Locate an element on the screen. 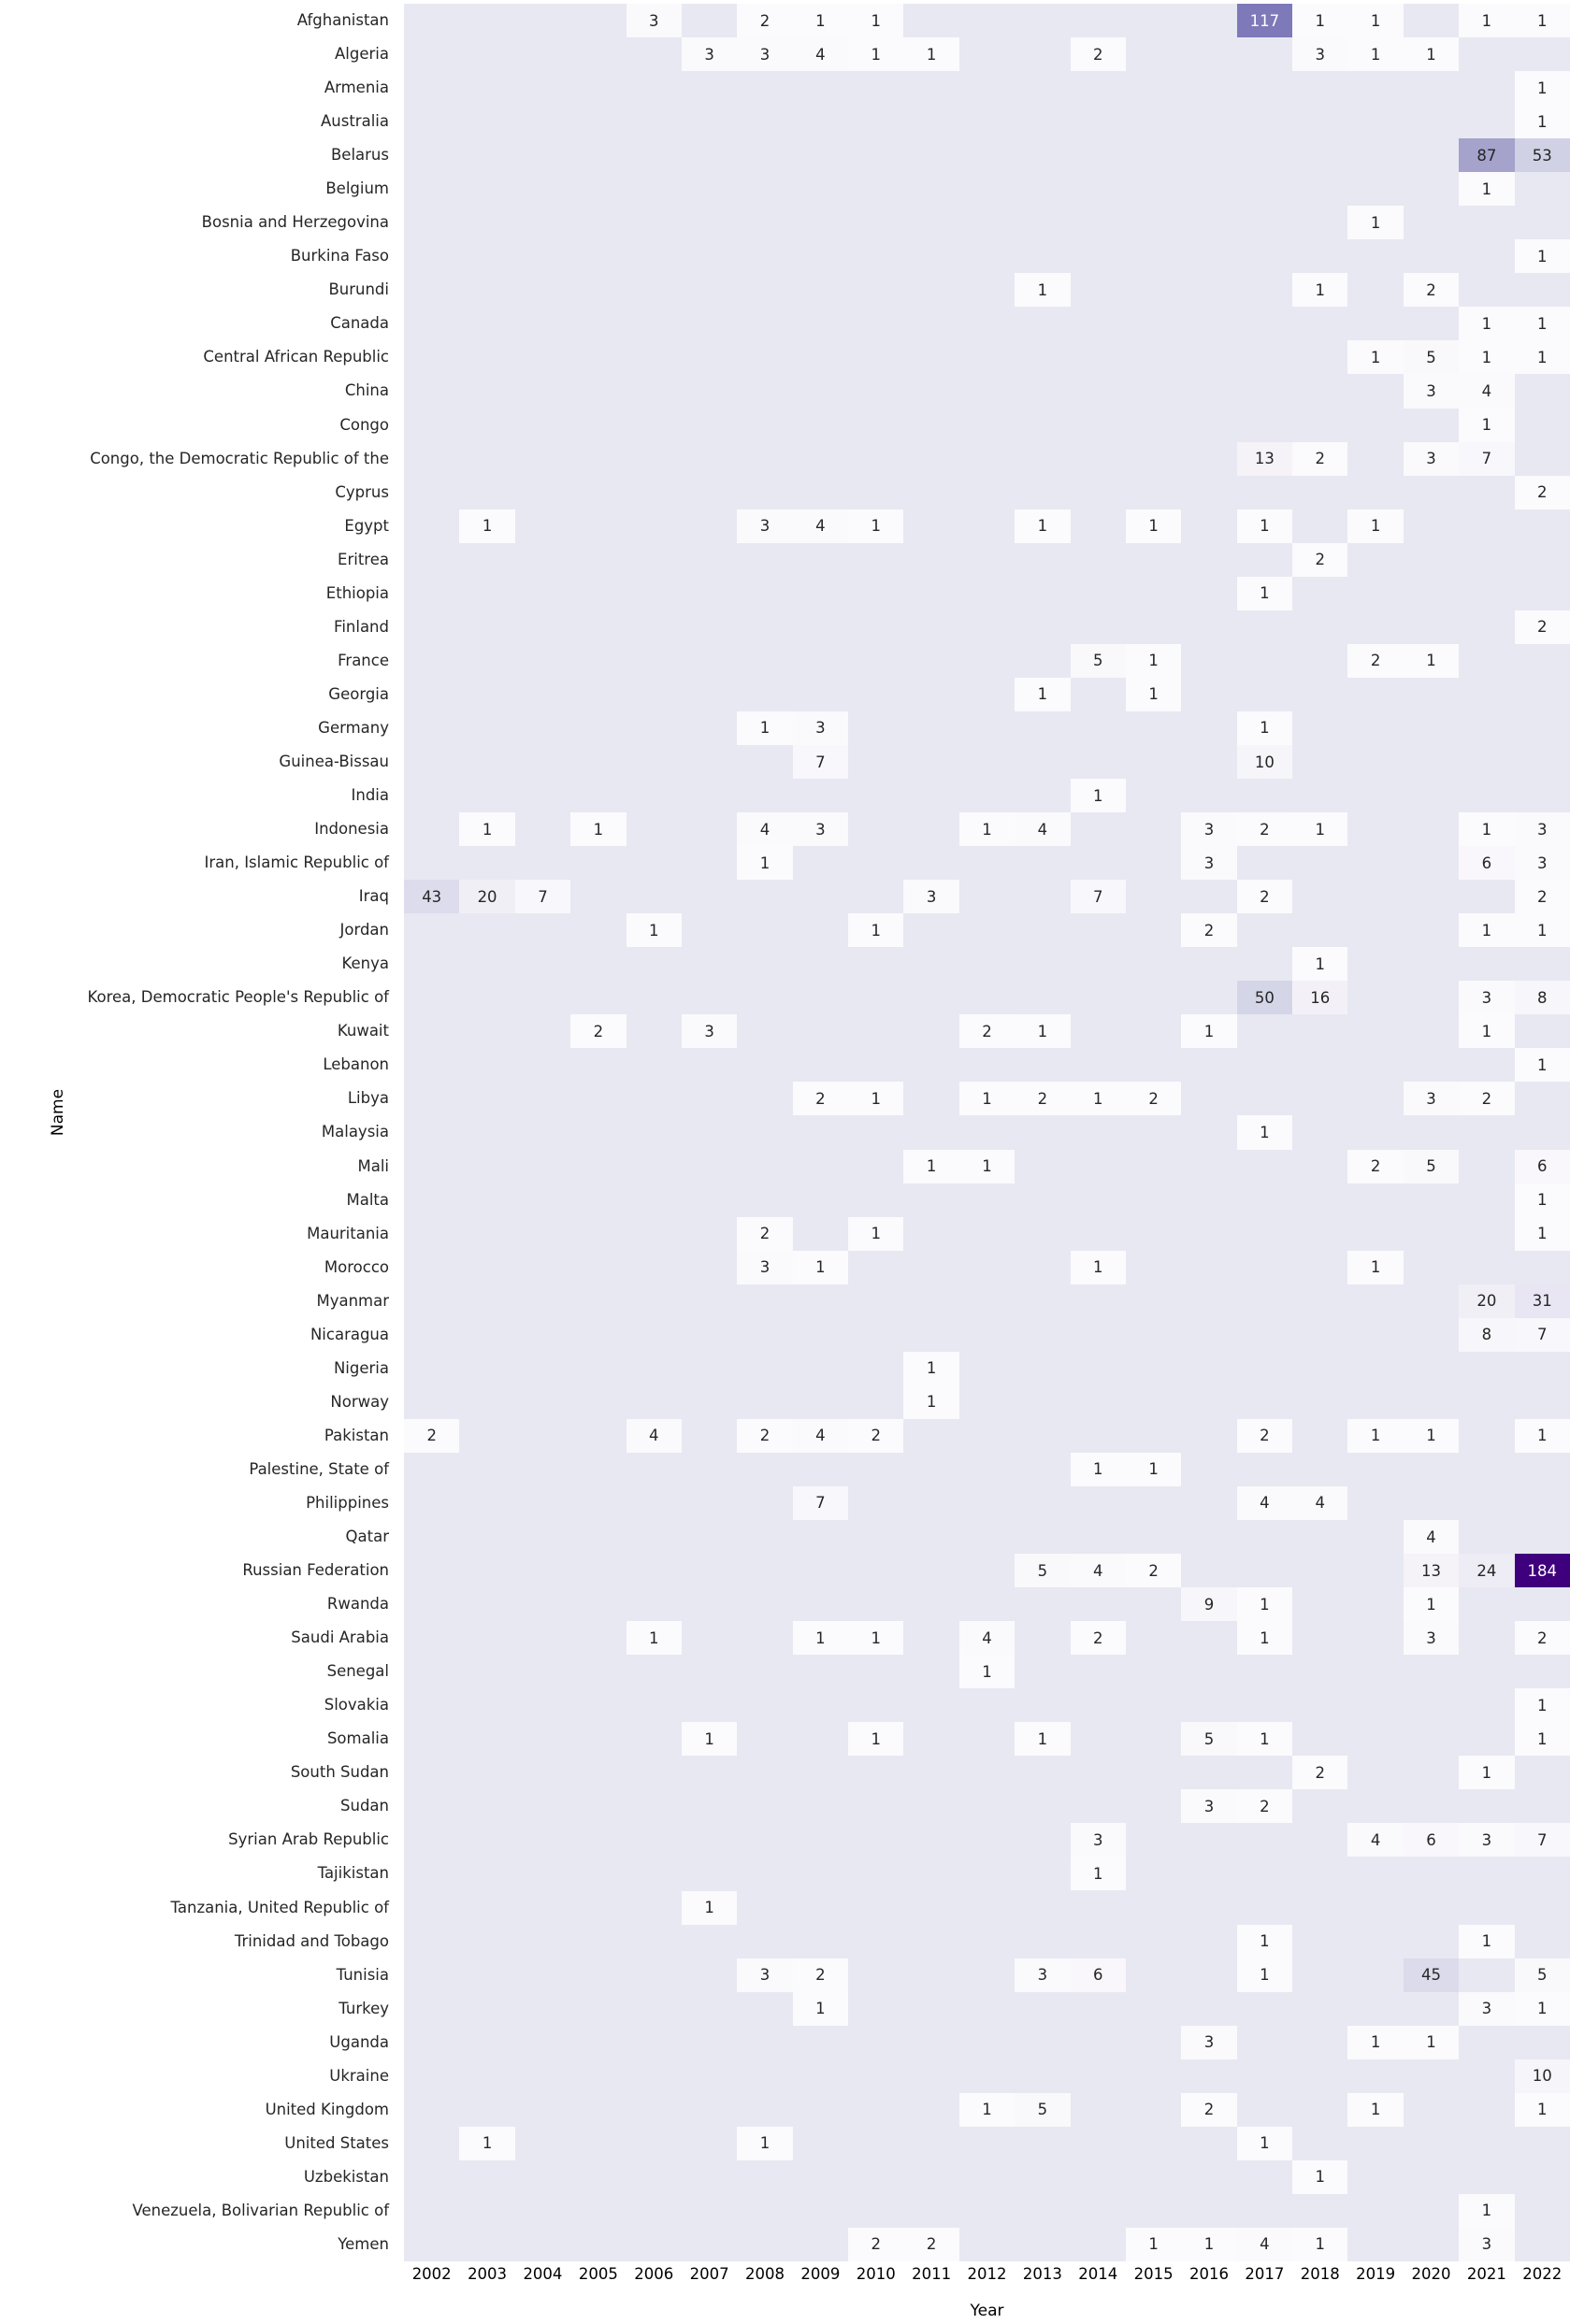 This screenshot has height=2324, width=1570. y-tick-label: Senegal is located at coordinates (358, 1672).